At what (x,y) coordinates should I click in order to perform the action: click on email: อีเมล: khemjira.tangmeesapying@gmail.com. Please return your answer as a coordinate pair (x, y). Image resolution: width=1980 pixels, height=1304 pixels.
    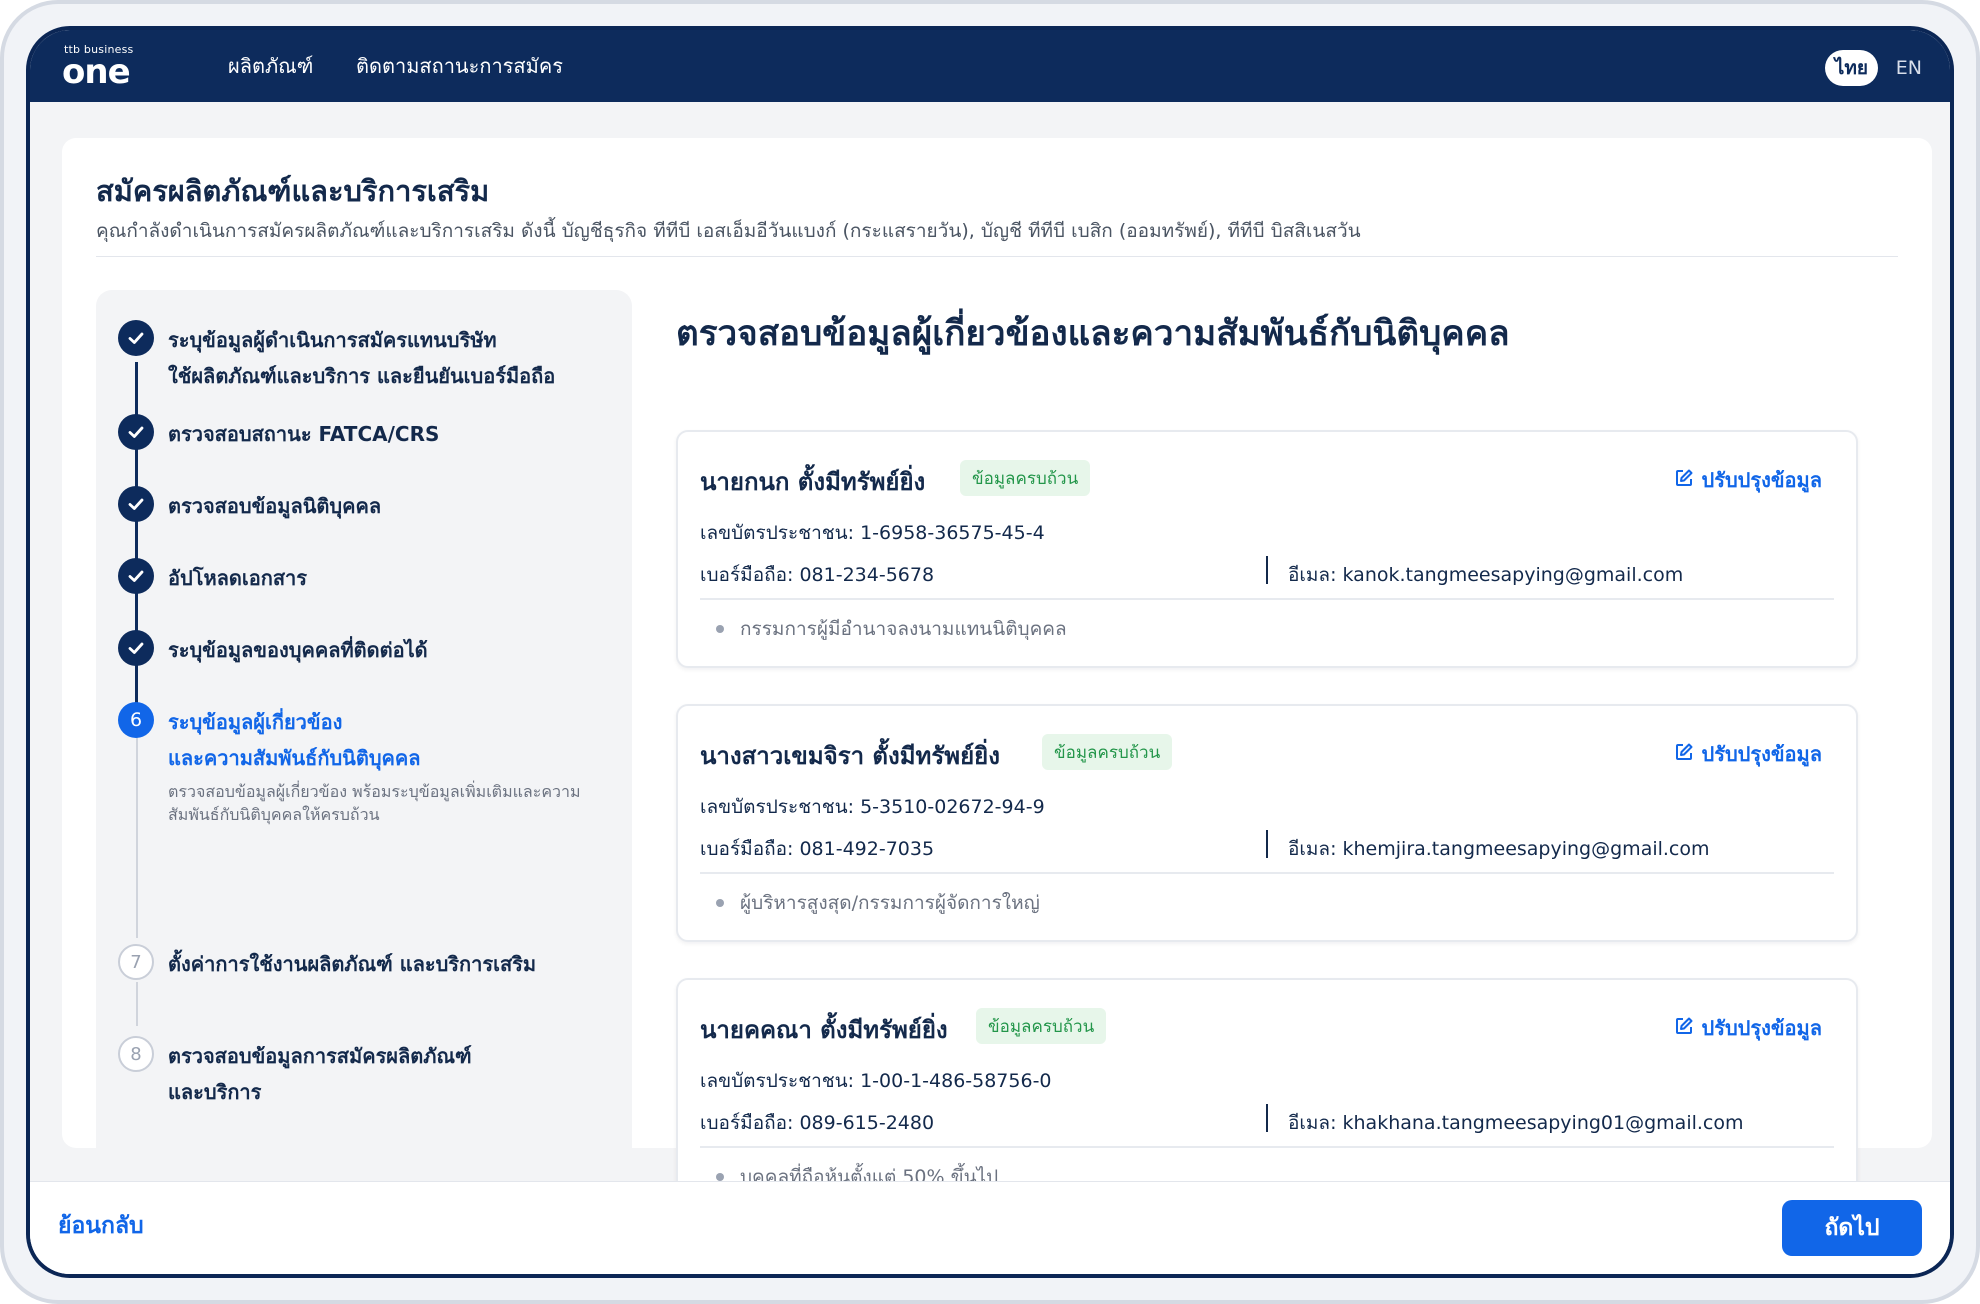
    Looking at the image, I should click on (1499, 849).